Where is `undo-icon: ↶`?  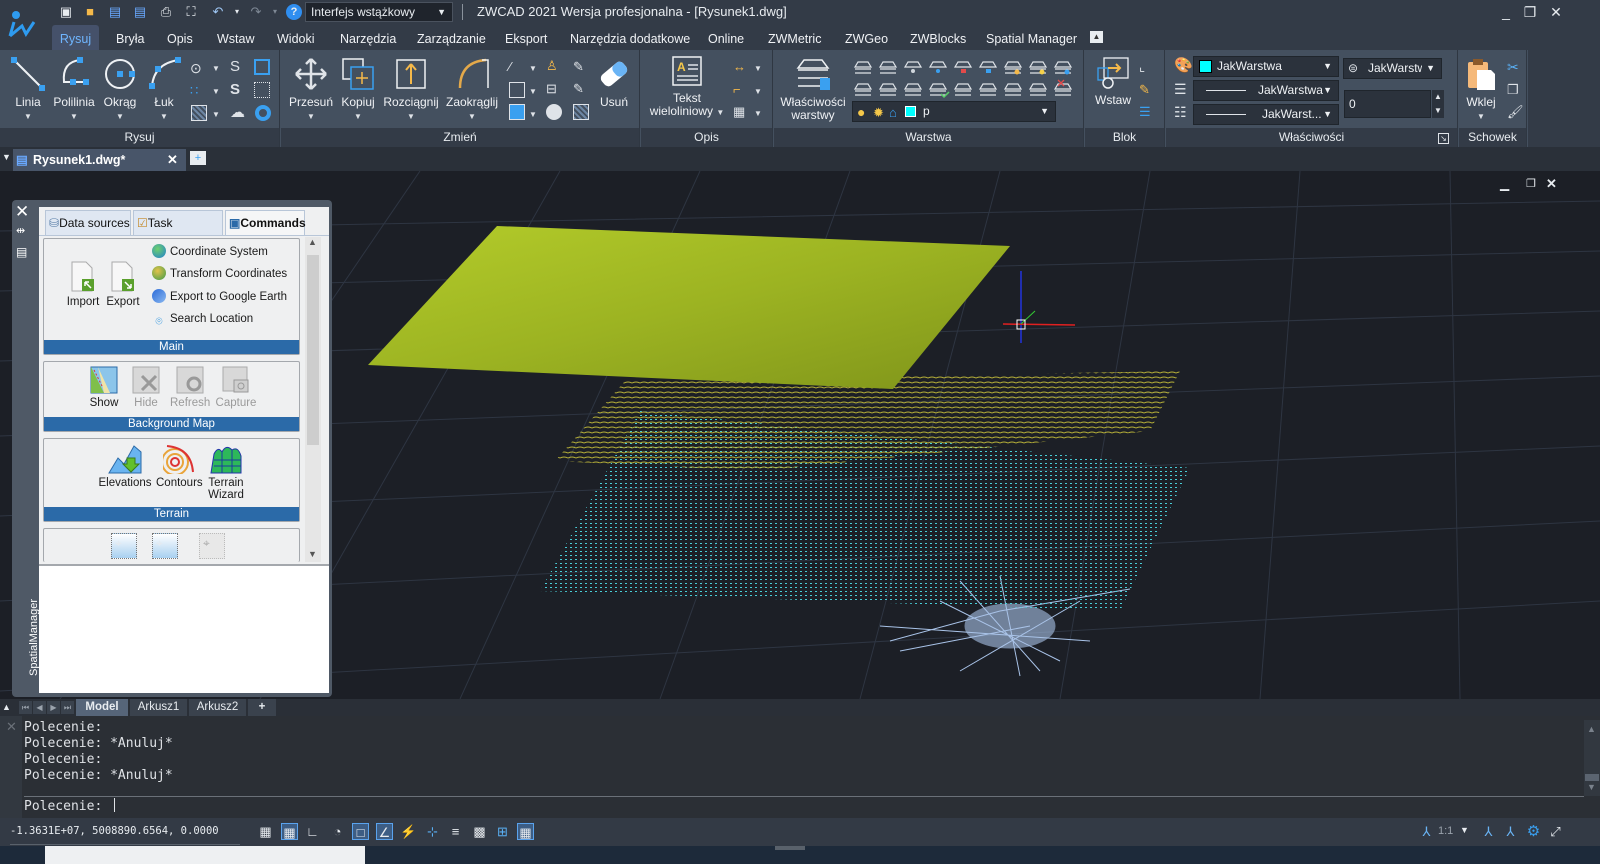 undo-icon: ↶ is located at coordinates (218, 12).